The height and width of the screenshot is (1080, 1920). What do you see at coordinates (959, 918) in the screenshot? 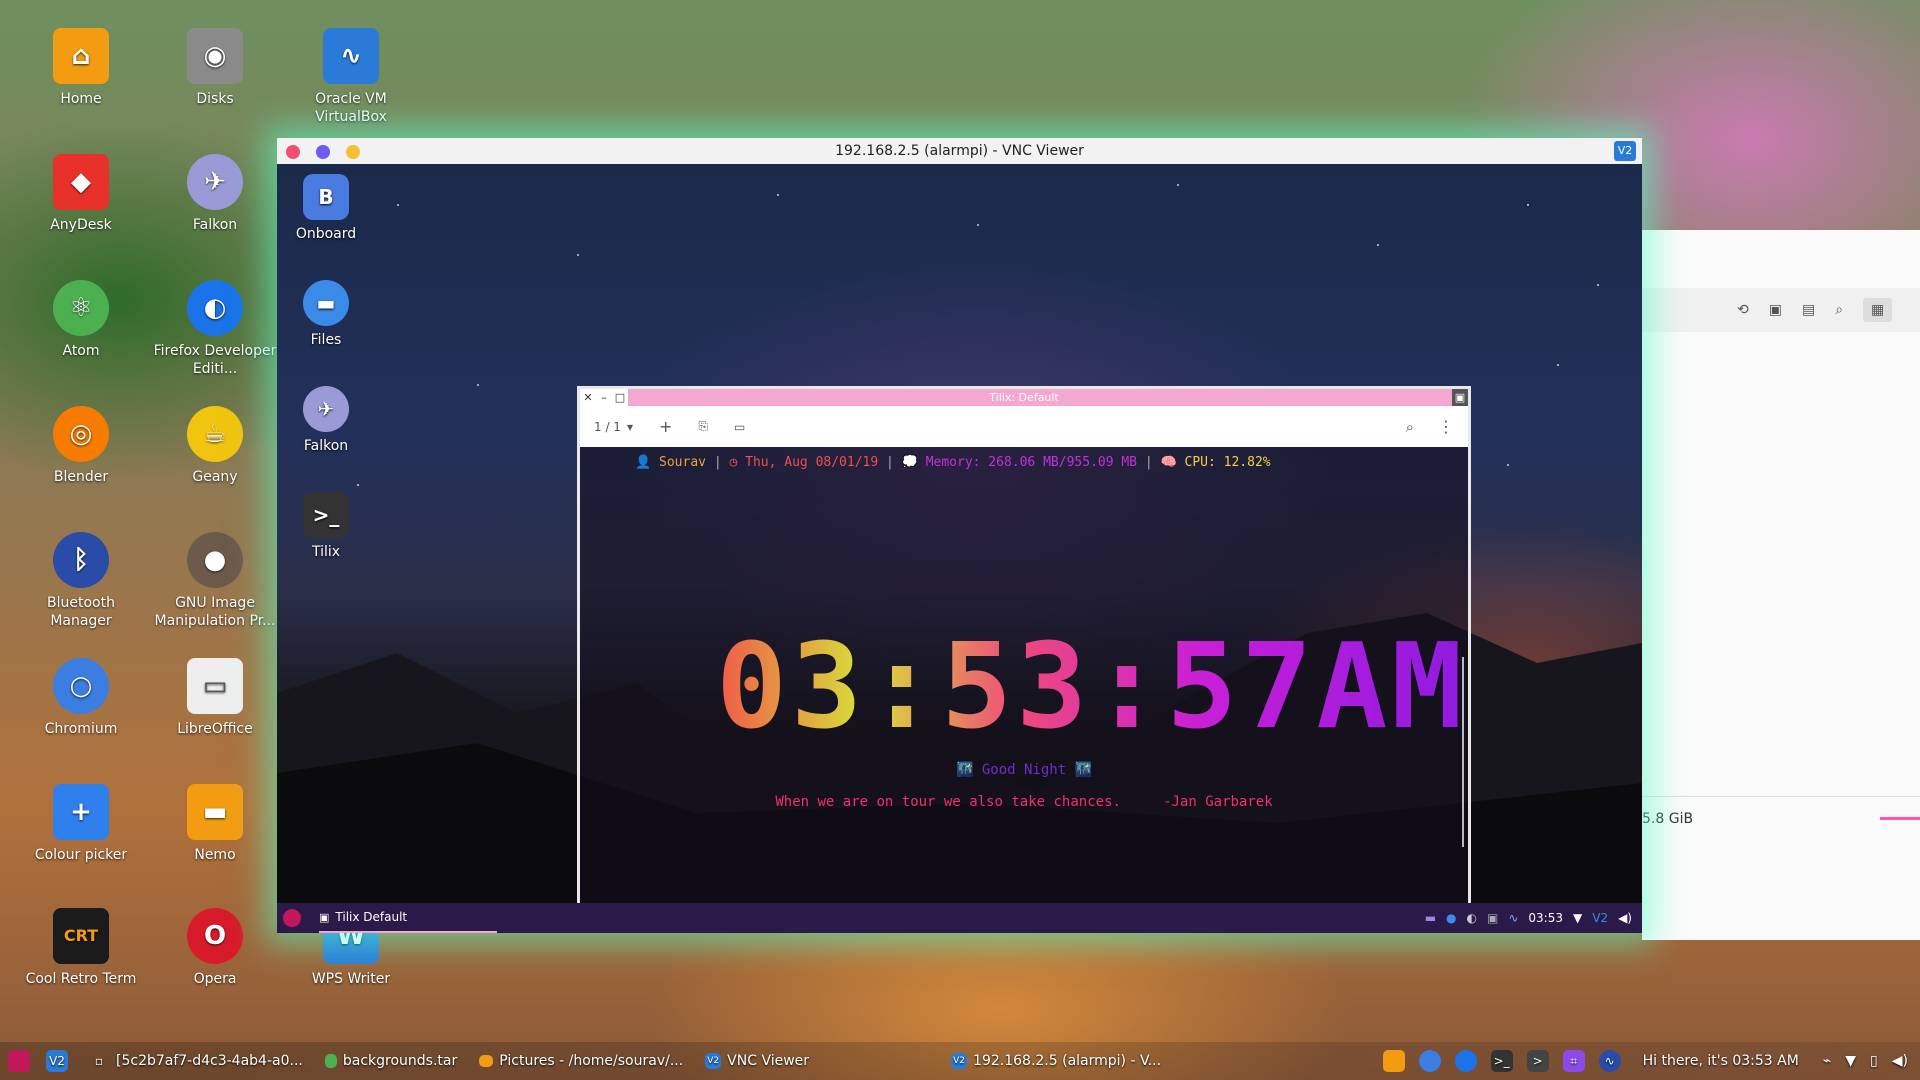
I see `remote-panel: ▣ Tilix Default ▬ ● ◐ ▣ ∿ 03:53 ▼ V2 ◀)` at bounding box center [959, 918].